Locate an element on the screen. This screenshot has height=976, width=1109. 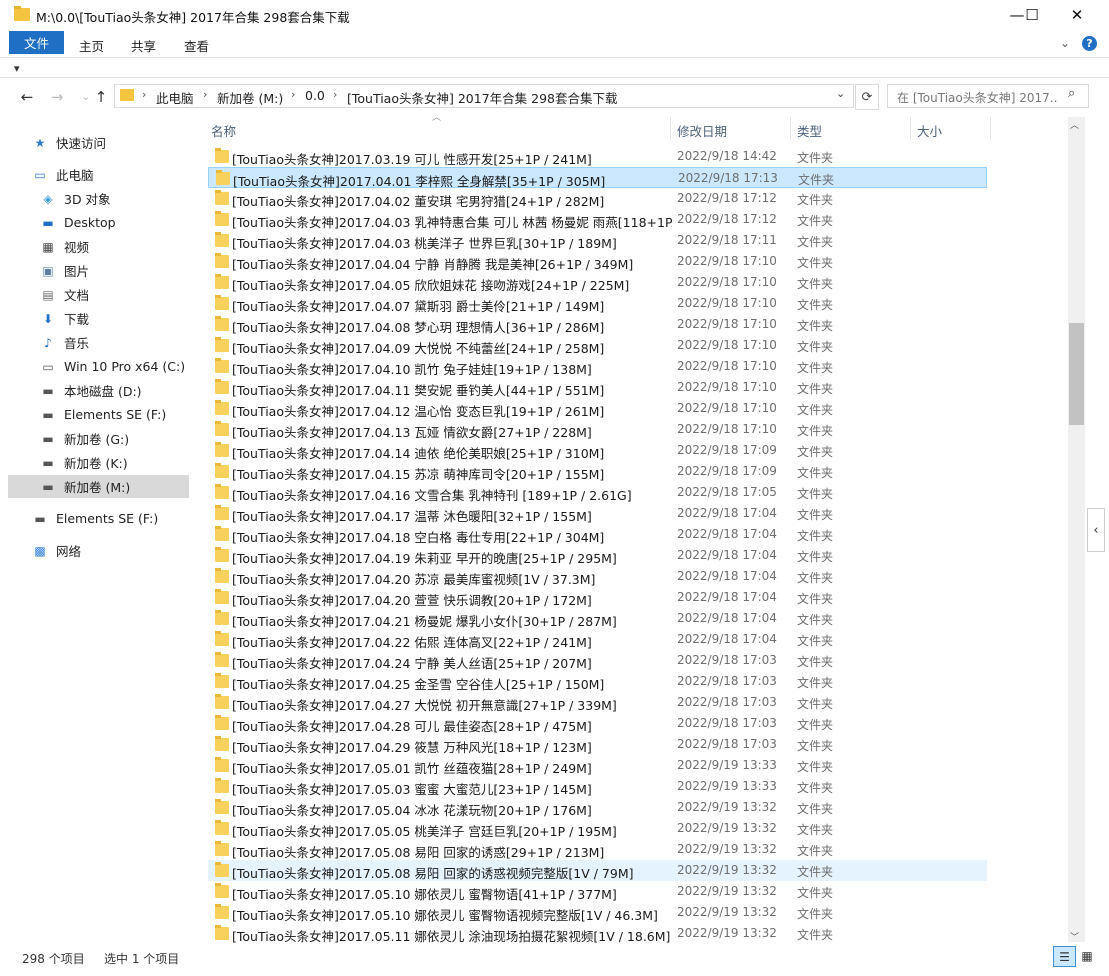
large-icons-view-icon: ▦ is located at coordinates (1087, 955).